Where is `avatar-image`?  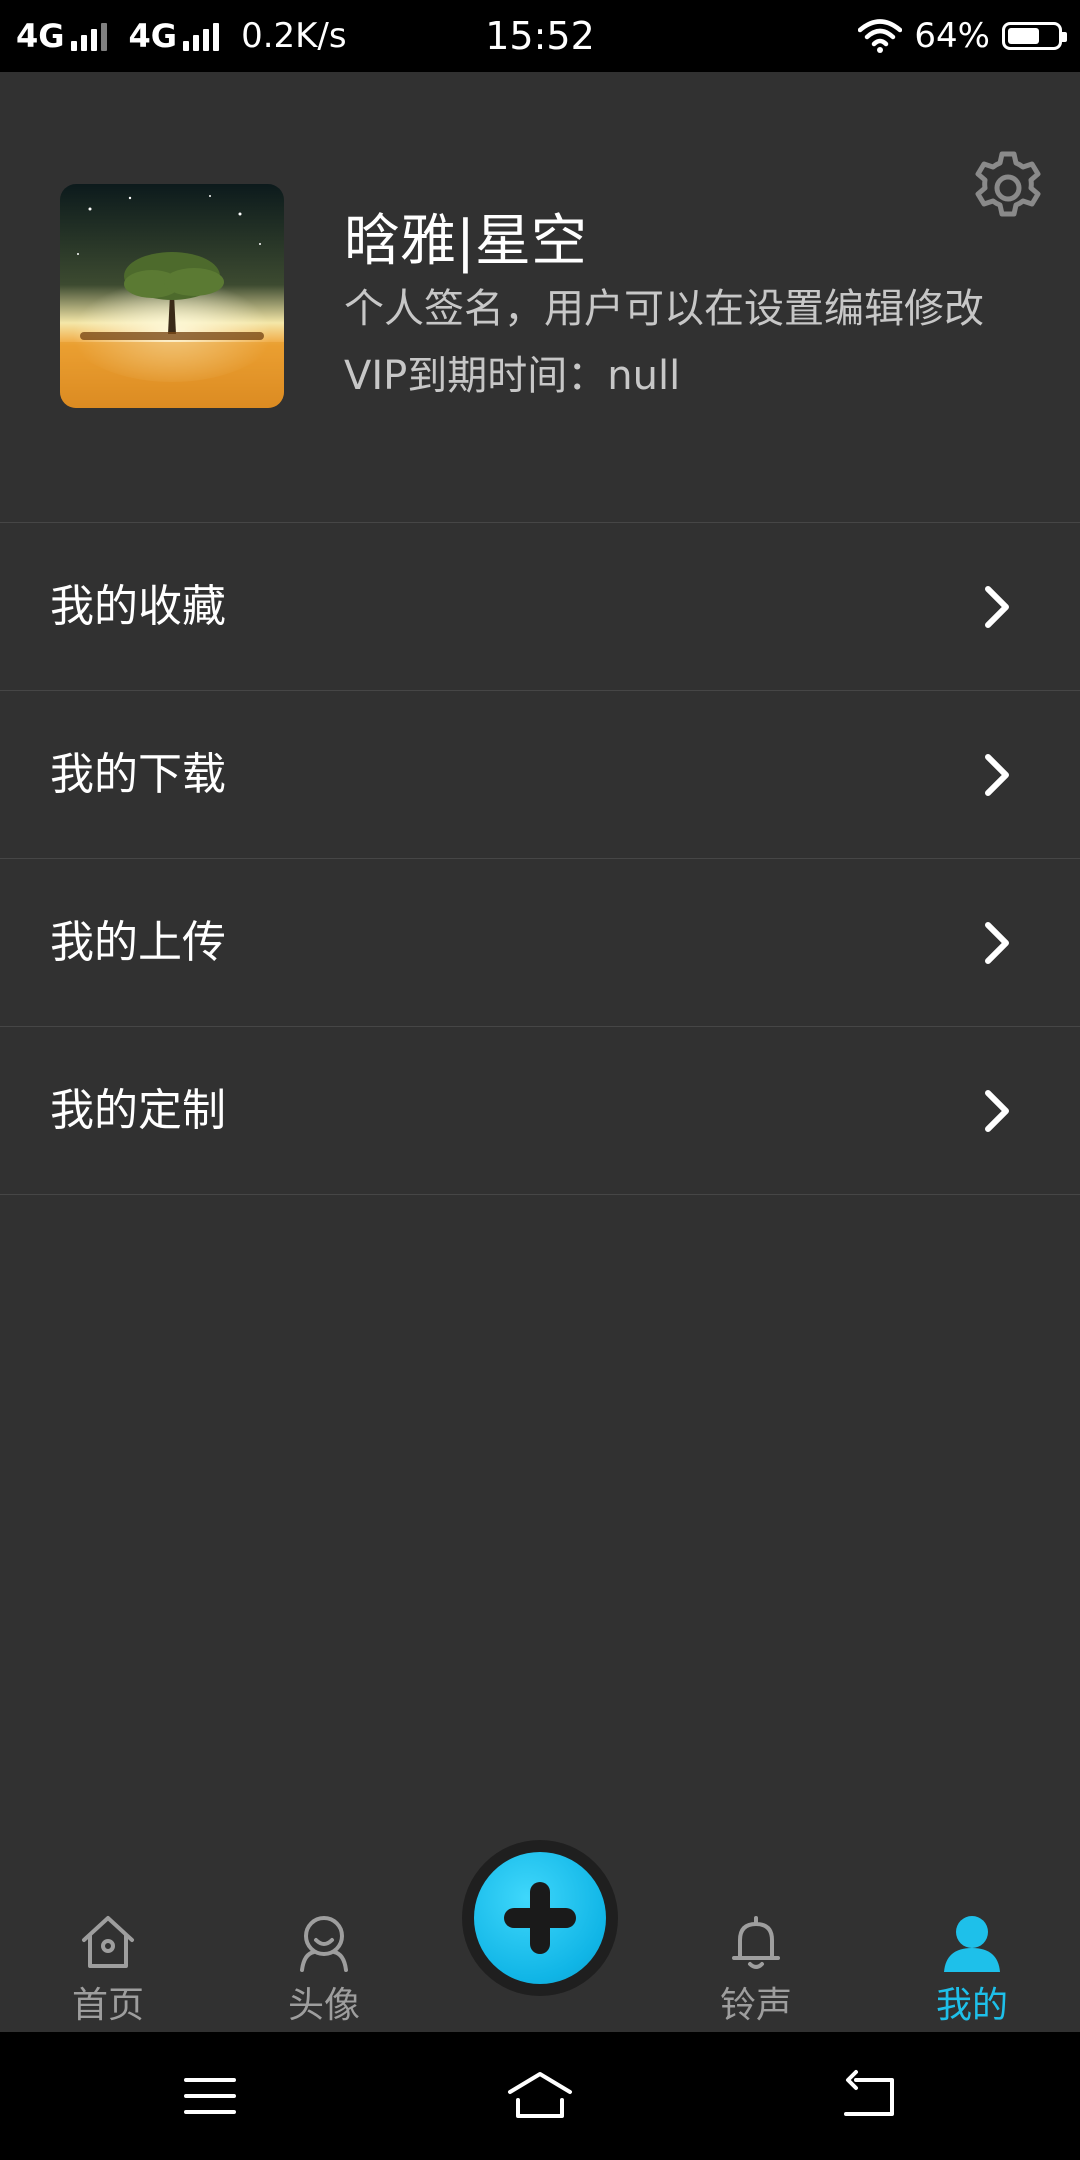
avatar-image is located at coordinates (172, 296).